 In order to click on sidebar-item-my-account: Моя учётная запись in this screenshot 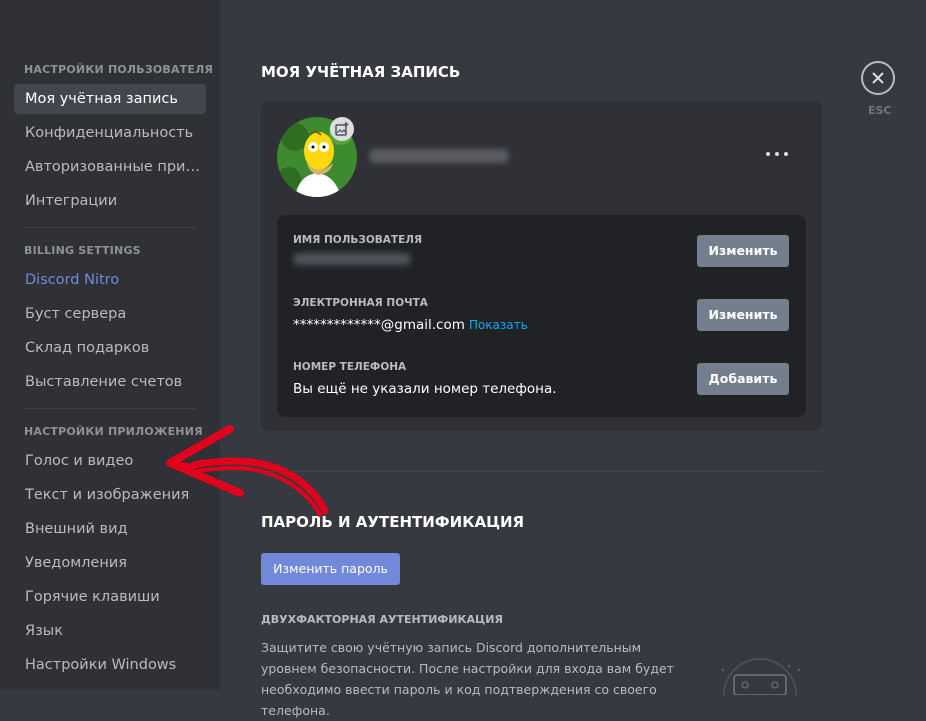, I will do `click(110, 99)`.